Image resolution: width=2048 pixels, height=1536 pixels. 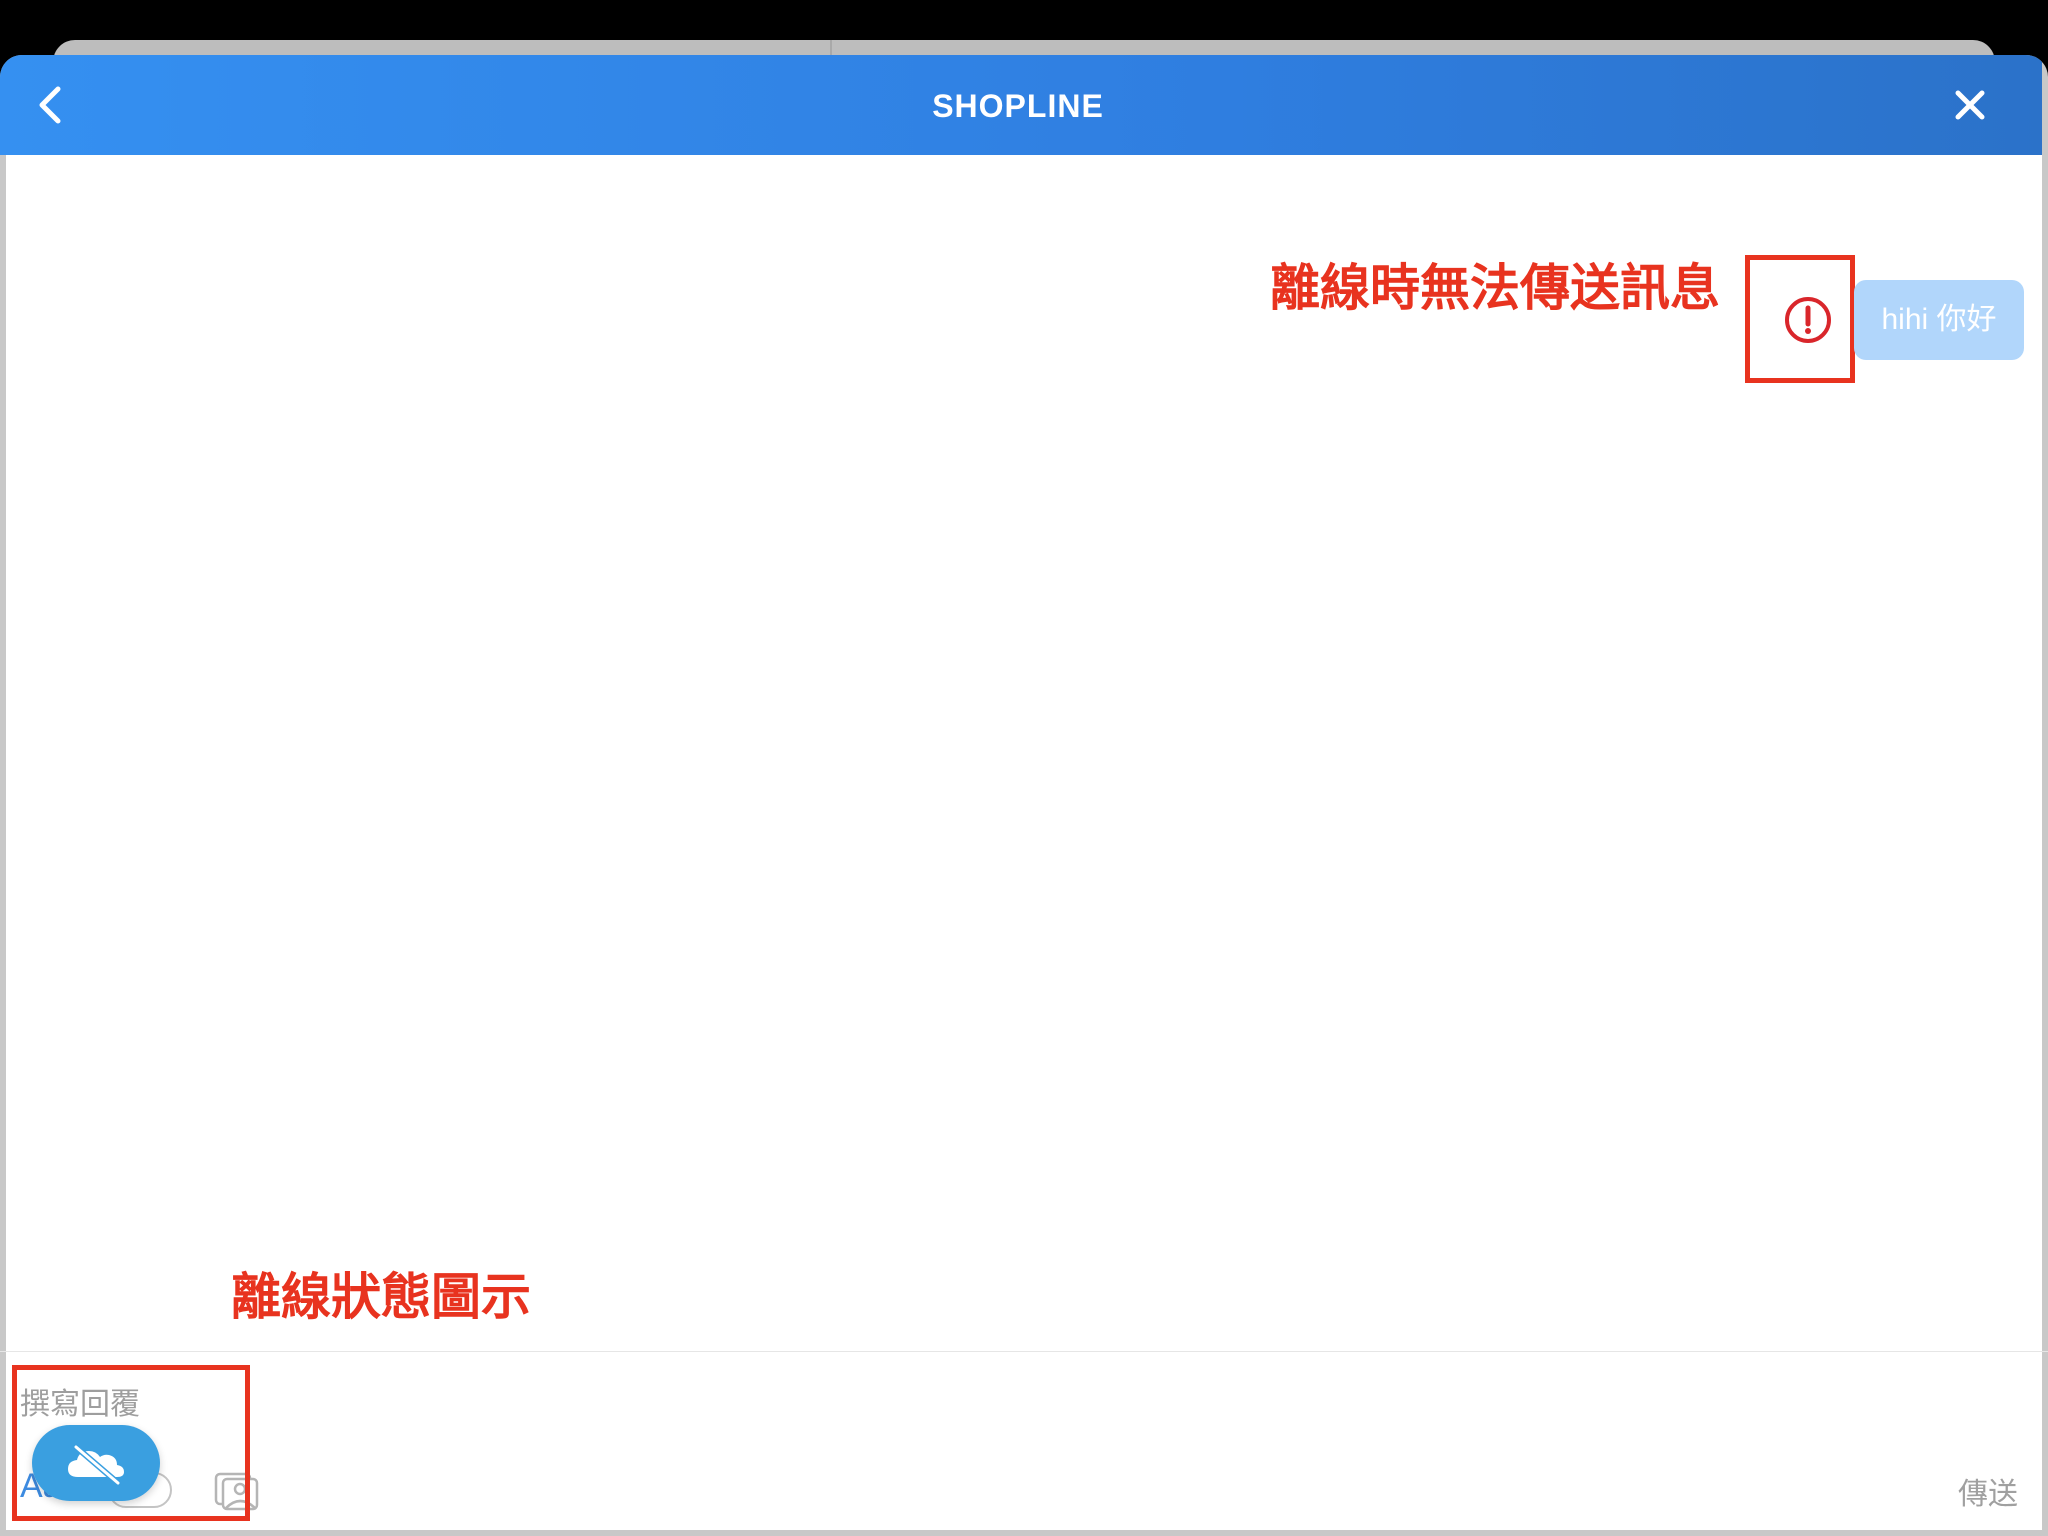 What do you see at coordinates (131, 1443) in the screenshot?
I see `annotation-box-offline` at bounding box center [131, 1443].